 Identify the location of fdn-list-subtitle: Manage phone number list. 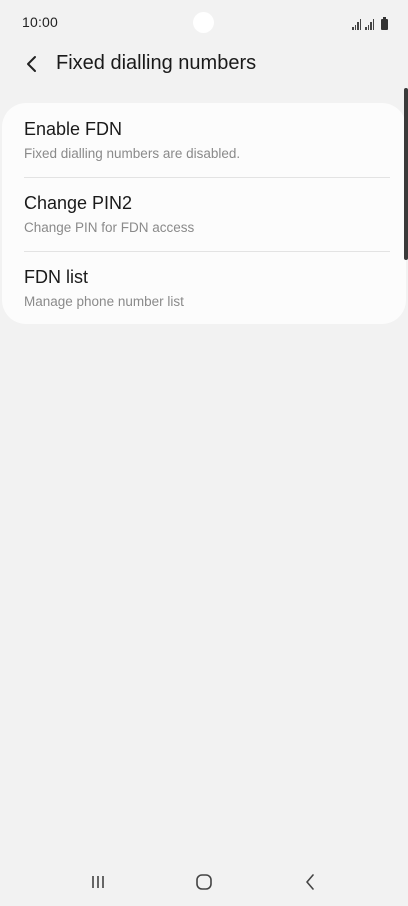
(104, 301).